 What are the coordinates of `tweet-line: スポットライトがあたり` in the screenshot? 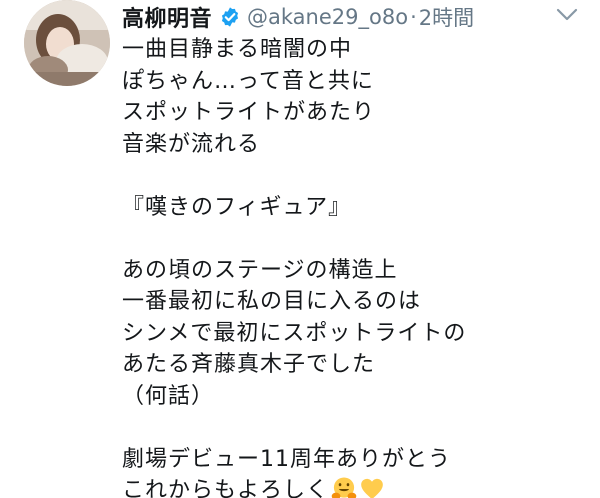 It's located at (249, 112).